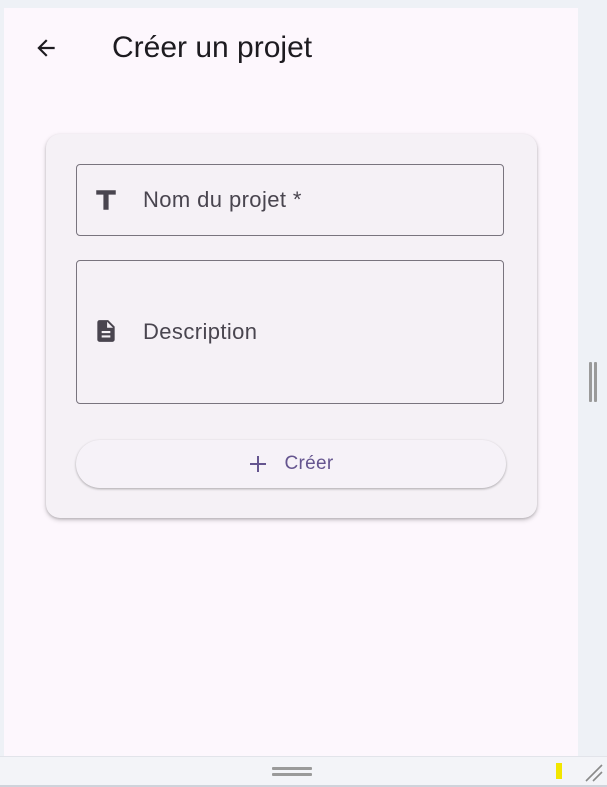  I want to click on plus-icon, so click(258, 464).